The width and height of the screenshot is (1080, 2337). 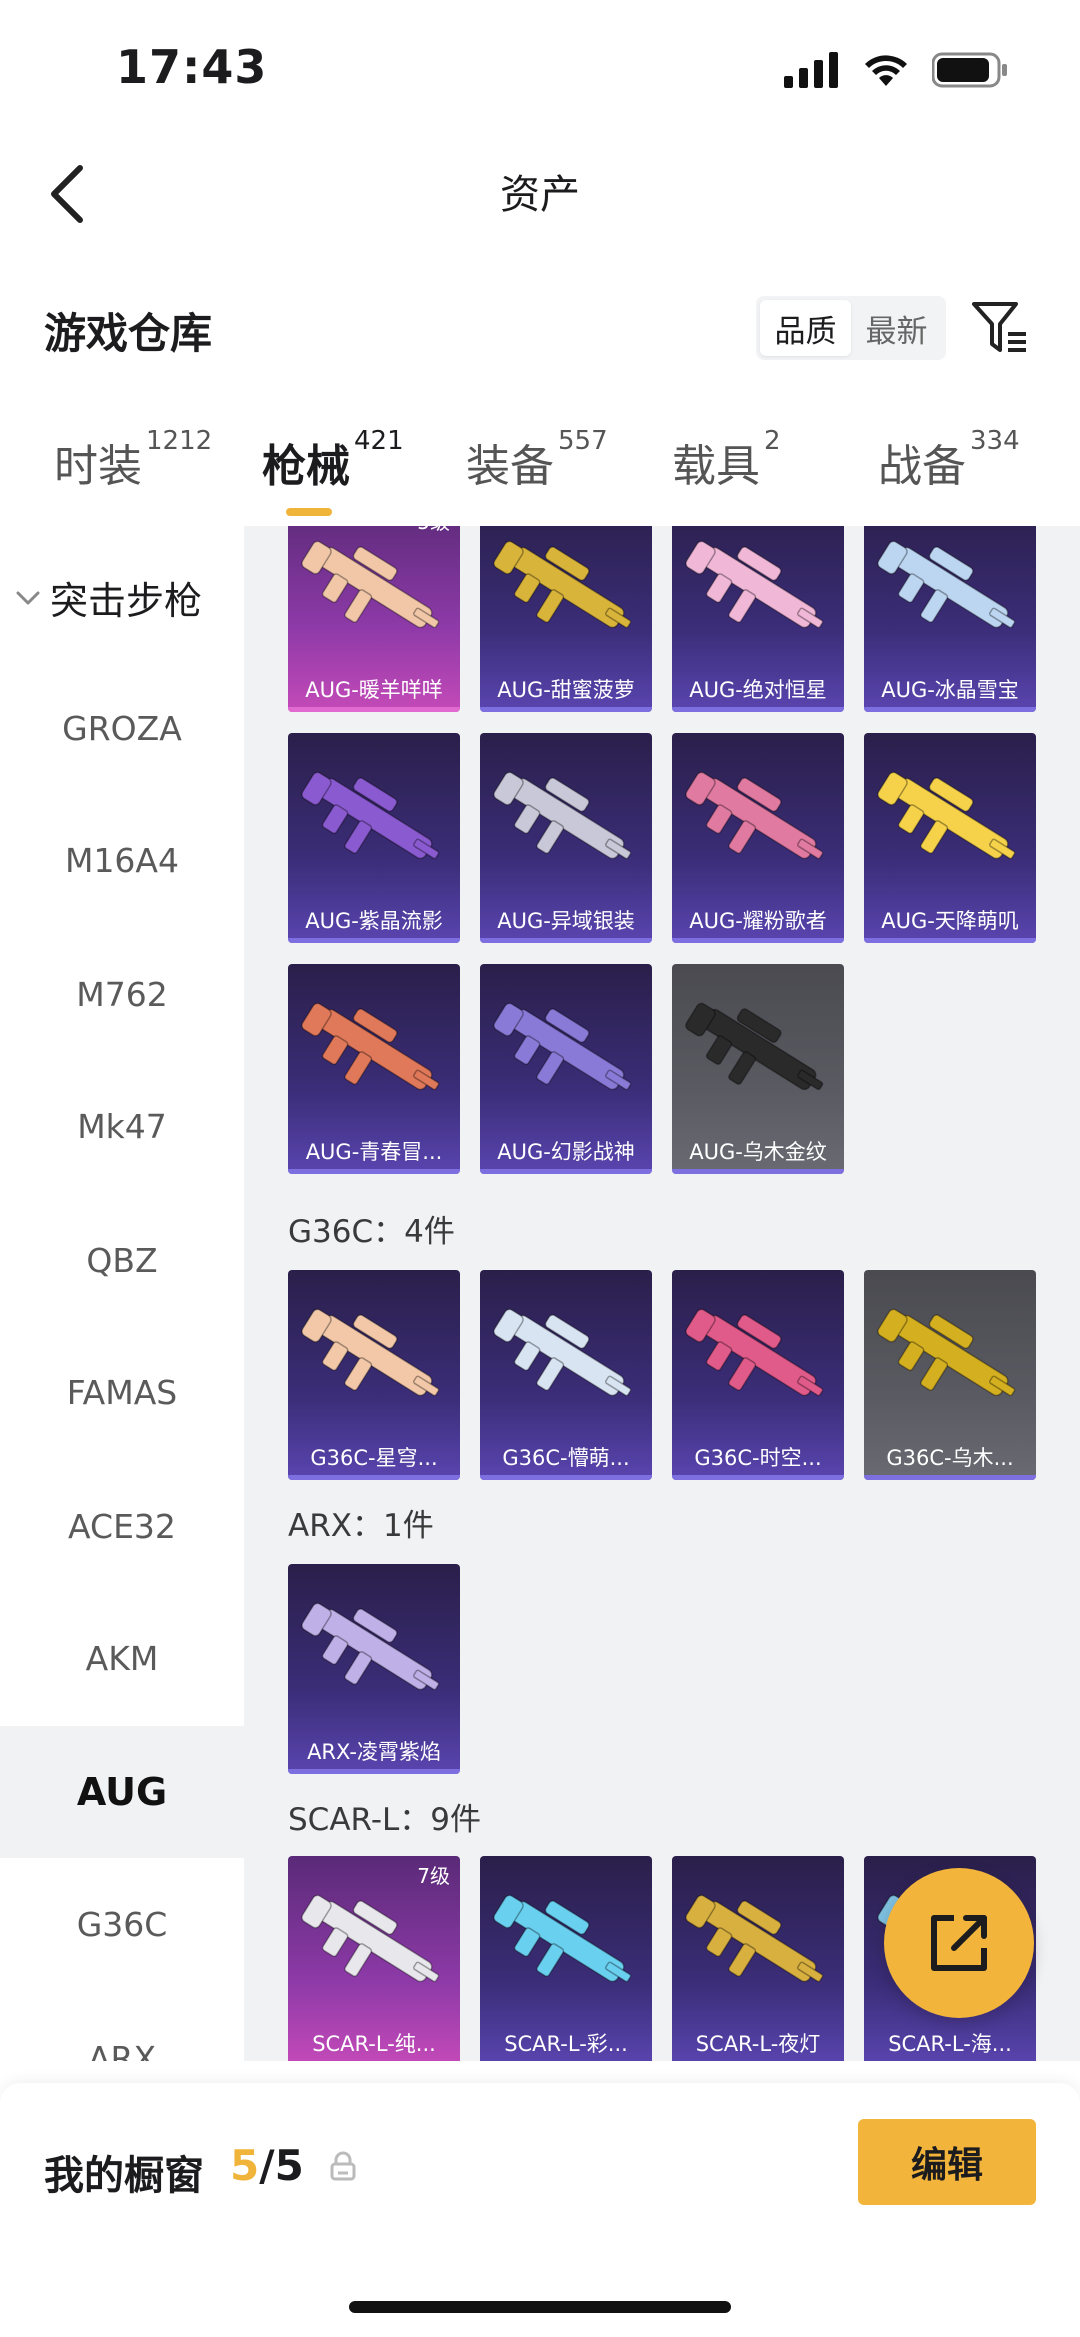 What do you see at coordinates (949, 460) in the screenshot?
I see `tab-combat-gear: 战备 334` at bounding box center [949, 460].